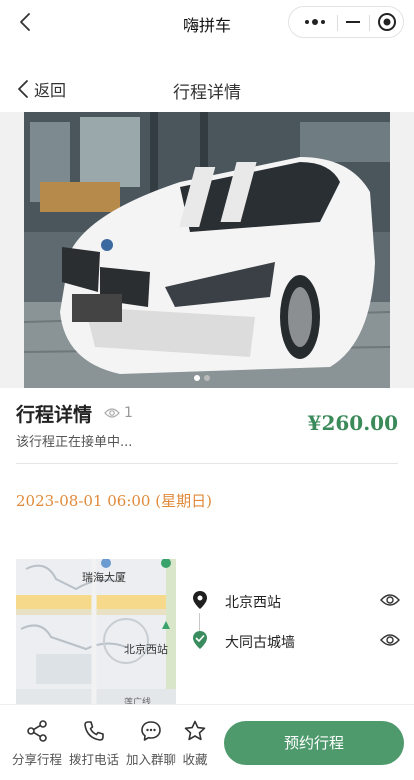 This screenshot has width=414, height=780. Describe the element at coordinates (260, 643) in the screenshot. I see `end-stop-name: 大同古城墙` at that location.